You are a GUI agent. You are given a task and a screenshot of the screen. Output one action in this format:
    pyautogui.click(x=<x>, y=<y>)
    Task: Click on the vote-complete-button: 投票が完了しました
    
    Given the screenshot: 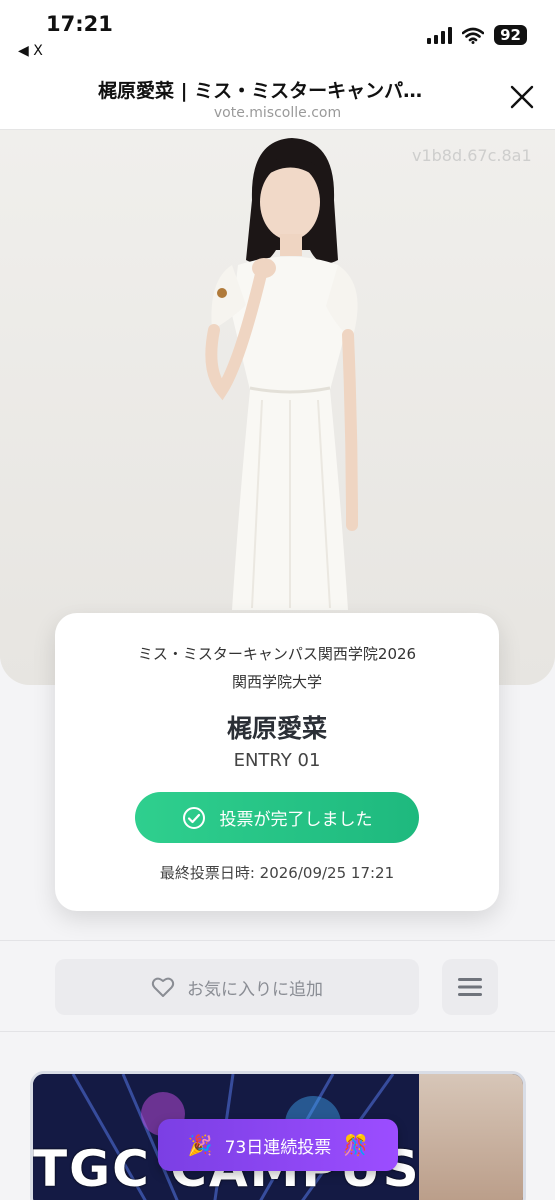 What is the action you would take?
    pyautogui.click(x=277, y=817)
    